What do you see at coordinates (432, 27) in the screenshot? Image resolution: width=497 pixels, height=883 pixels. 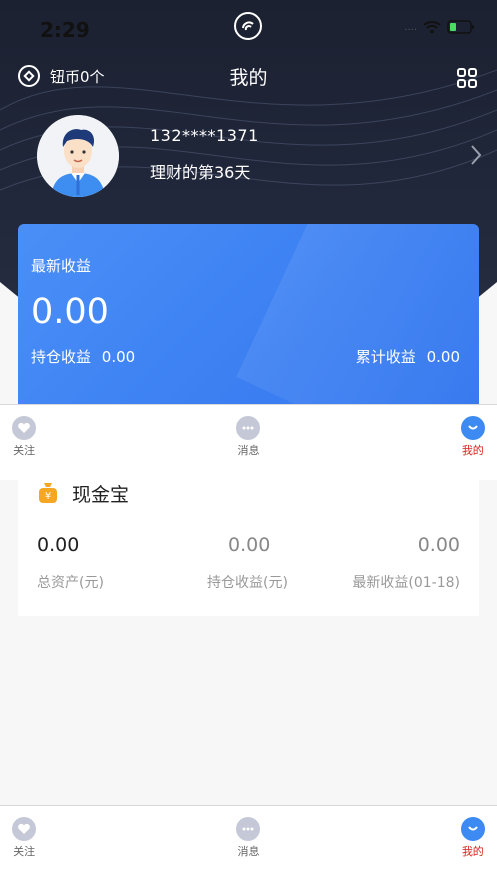 I see `wifi-icon` at bounding box center [432, 27].